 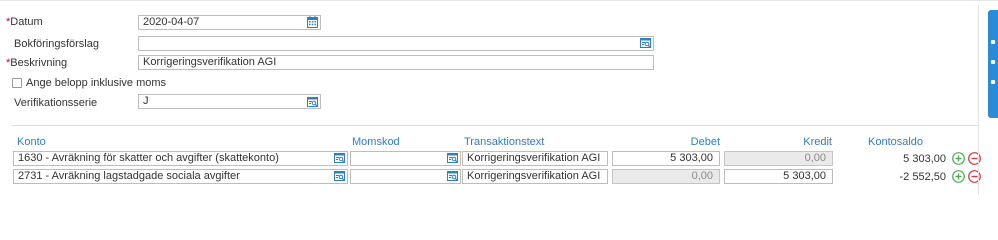 I want to click on side-panel-tab, so click(x=993, y=64).